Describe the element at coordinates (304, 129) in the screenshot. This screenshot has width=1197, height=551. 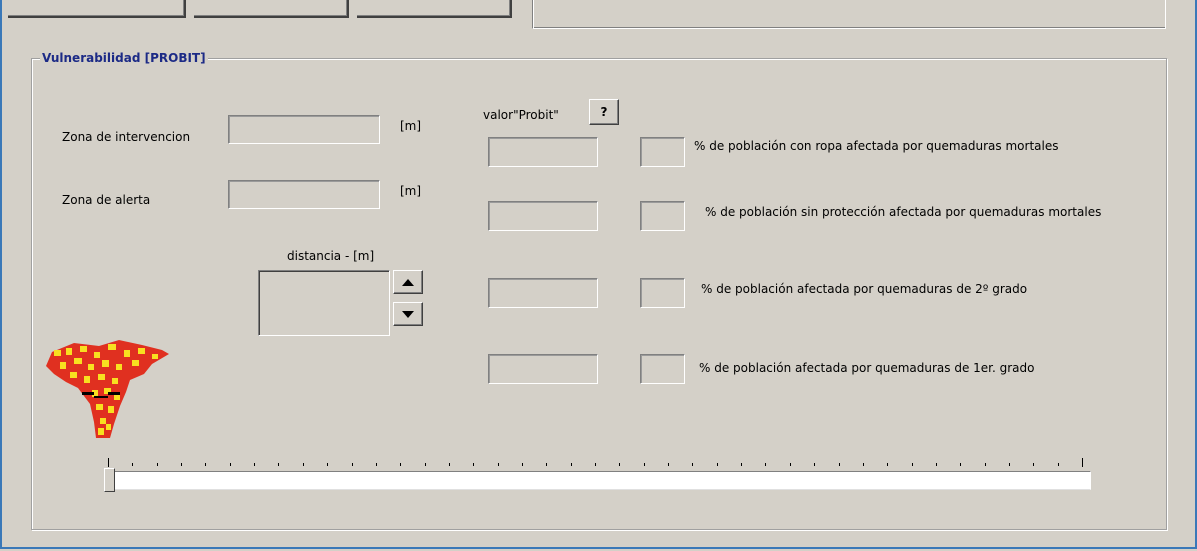
I see `zona-intervencion-field` at that location.